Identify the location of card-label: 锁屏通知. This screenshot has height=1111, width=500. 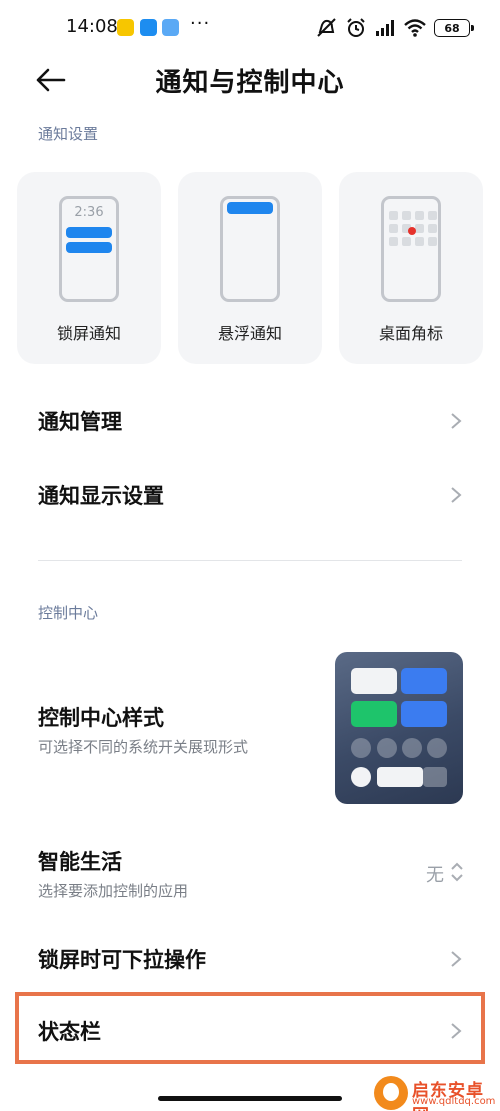
(88, 333).